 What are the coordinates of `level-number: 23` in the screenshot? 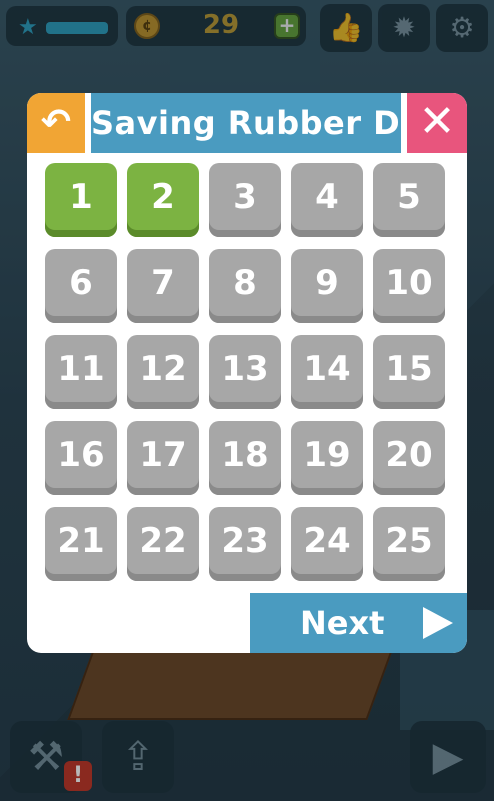 It's located at (245, 541).